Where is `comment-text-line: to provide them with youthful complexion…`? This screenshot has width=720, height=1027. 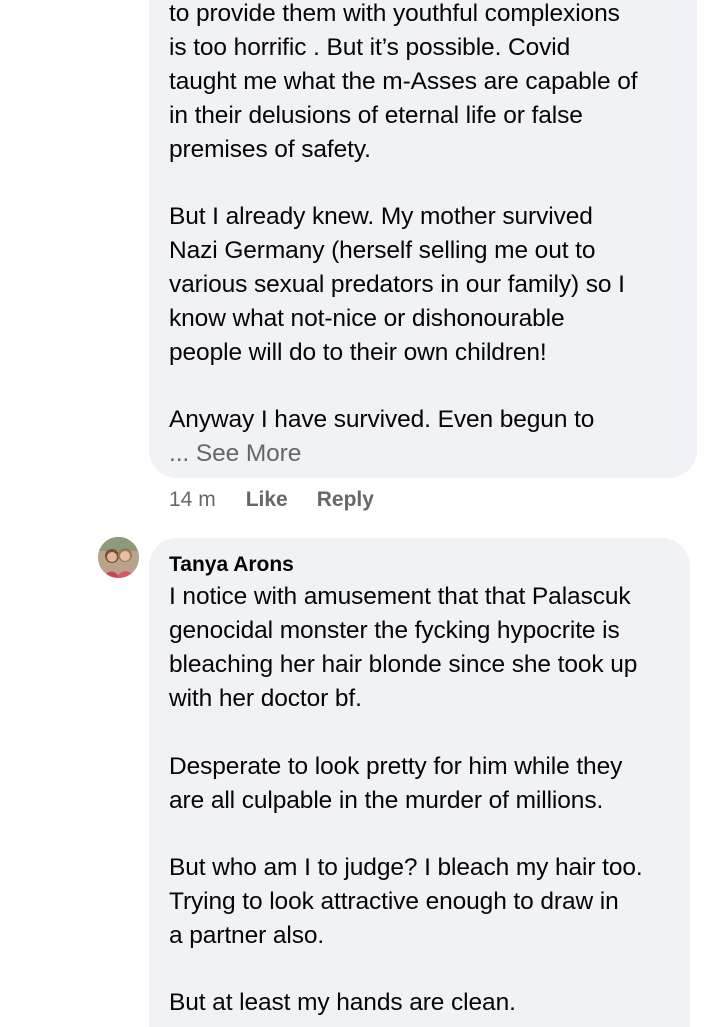
comment-text-line: to provide them with youthful complexion… is located at coordinates (394, 13).